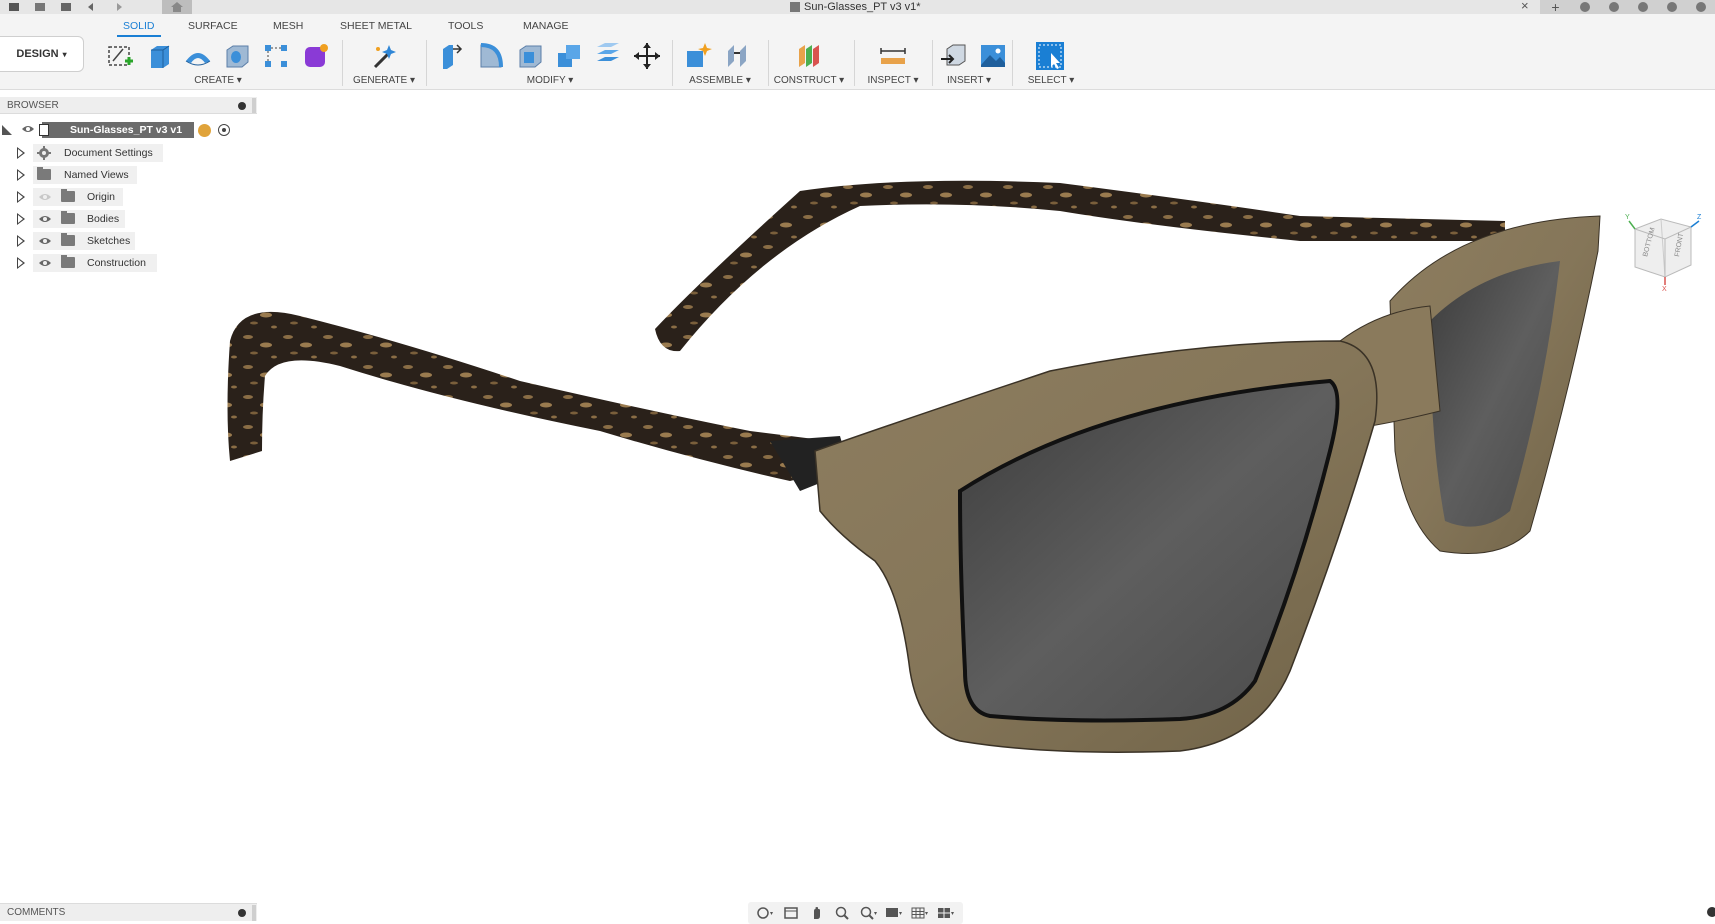 This screenshot has width=1715, height=924. What do you see at coordinates (376, 28) in the screenshot?
I see `tab-sheet-metal: SHEET METAL` at bounding box center [376, 28].